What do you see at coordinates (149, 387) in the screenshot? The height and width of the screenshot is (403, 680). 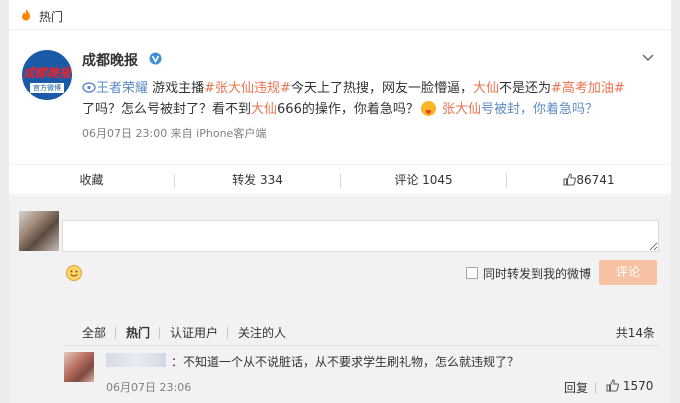 I see `comment-time: 06月07日 23:06` at bounding box center [149, 387].